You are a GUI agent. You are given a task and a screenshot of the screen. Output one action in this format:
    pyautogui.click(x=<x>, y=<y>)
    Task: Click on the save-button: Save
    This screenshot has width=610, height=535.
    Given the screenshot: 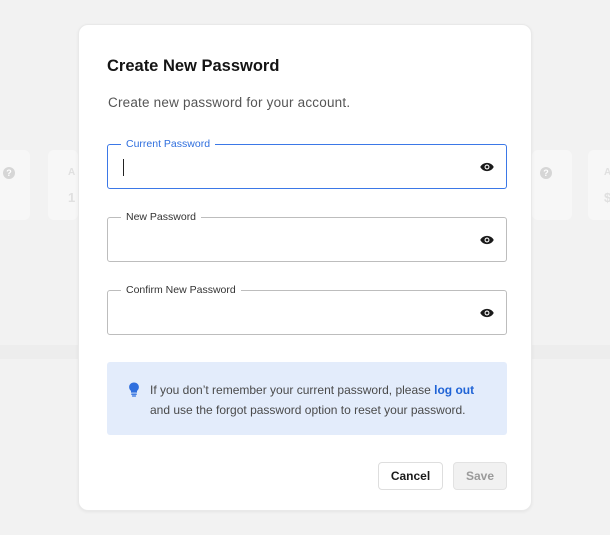 What is the action you would take?
    pyautogui.click(x=480, y=476)
    